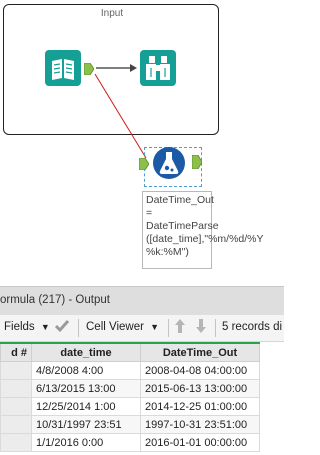 This screenshot has height=455, width=320. I want to click on column-header-record: d #, so click(16, 352).